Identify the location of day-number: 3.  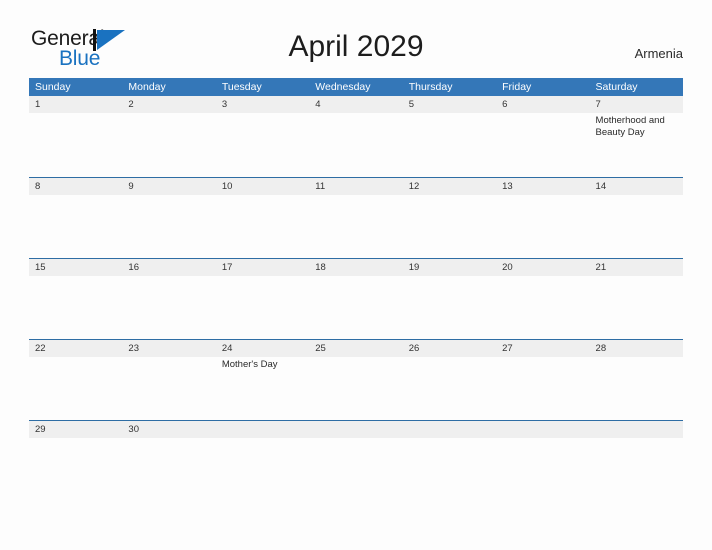
(224, 104).